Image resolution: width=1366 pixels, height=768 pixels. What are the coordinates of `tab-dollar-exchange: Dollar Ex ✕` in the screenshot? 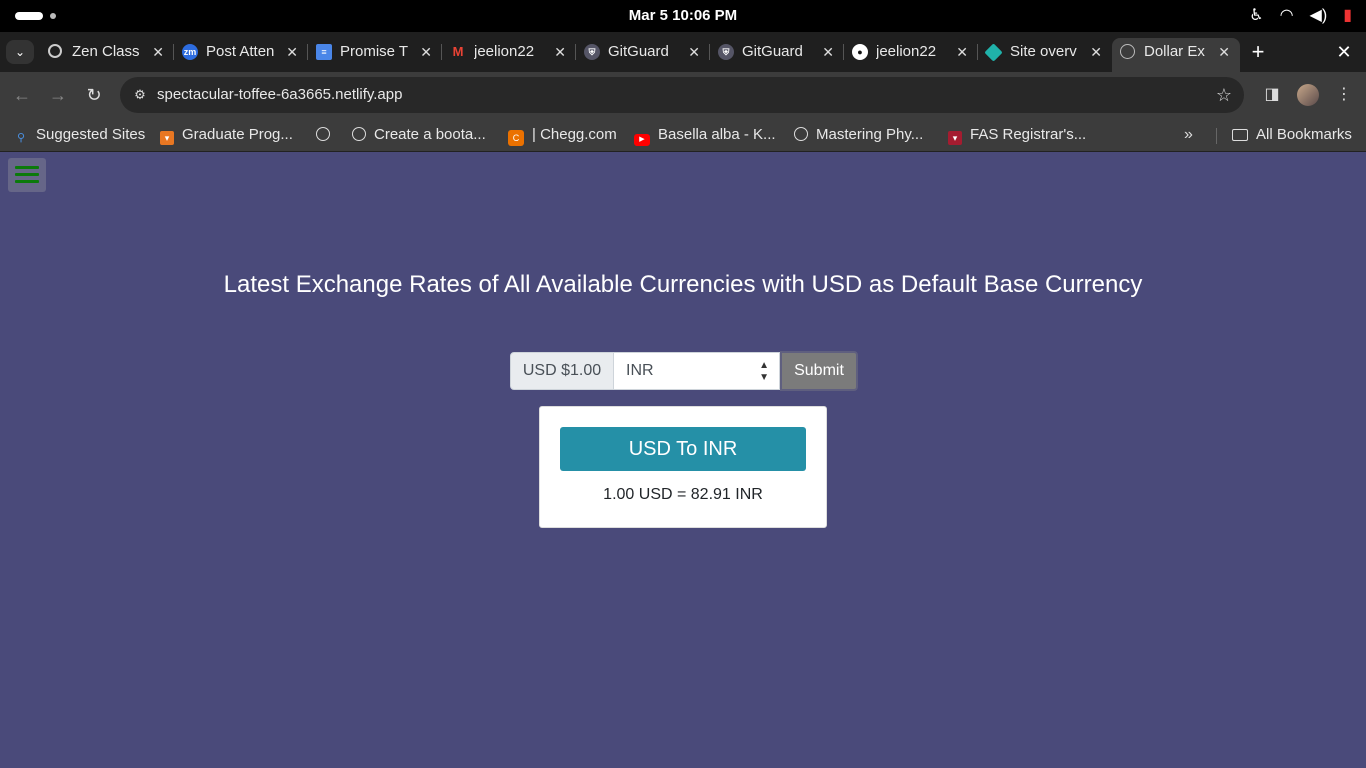 It's located at (1176, 55).